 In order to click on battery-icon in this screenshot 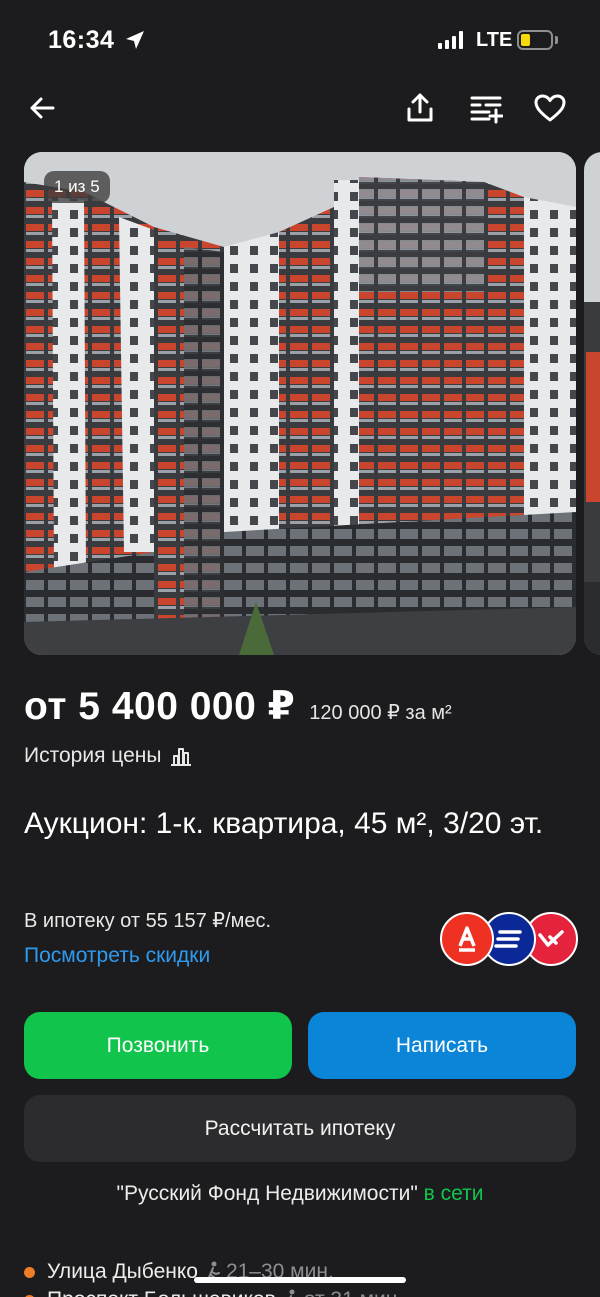, I will do `click(535, 40)`.